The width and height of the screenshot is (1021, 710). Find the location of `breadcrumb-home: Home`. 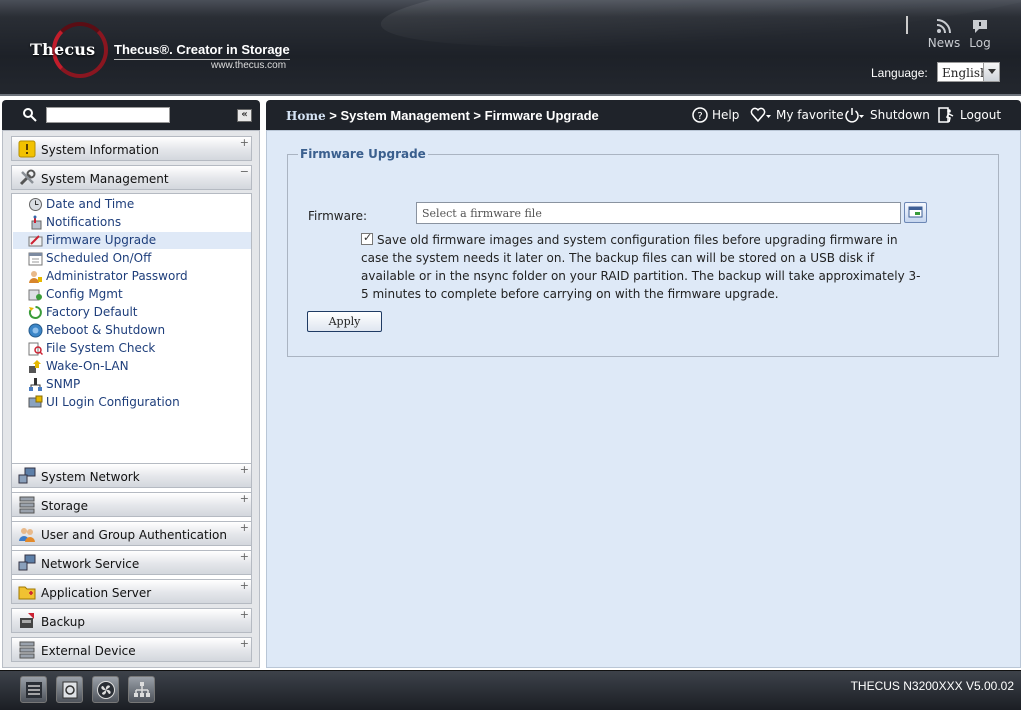

breadcrumb-home: Home is located at coordinates (306, 116).